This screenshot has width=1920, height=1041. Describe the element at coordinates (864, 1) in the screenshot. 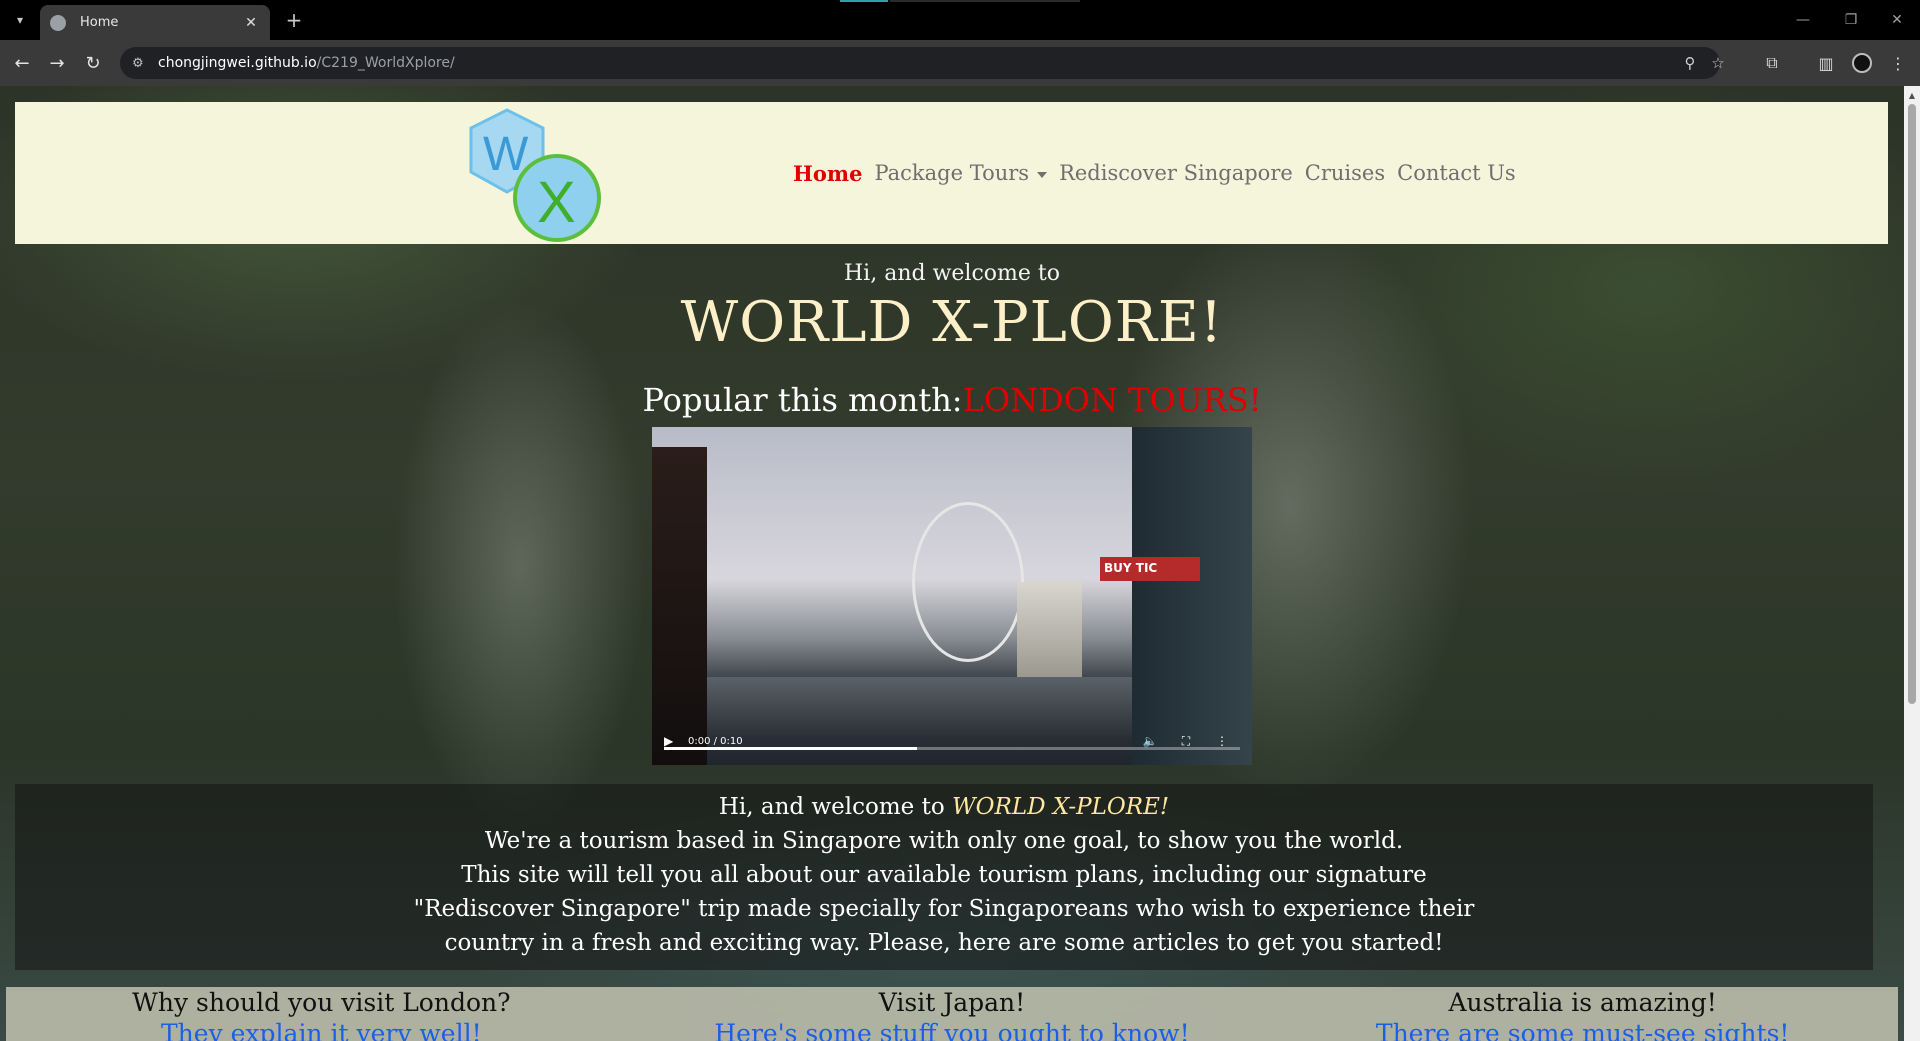

I see `window-accent` at that location.